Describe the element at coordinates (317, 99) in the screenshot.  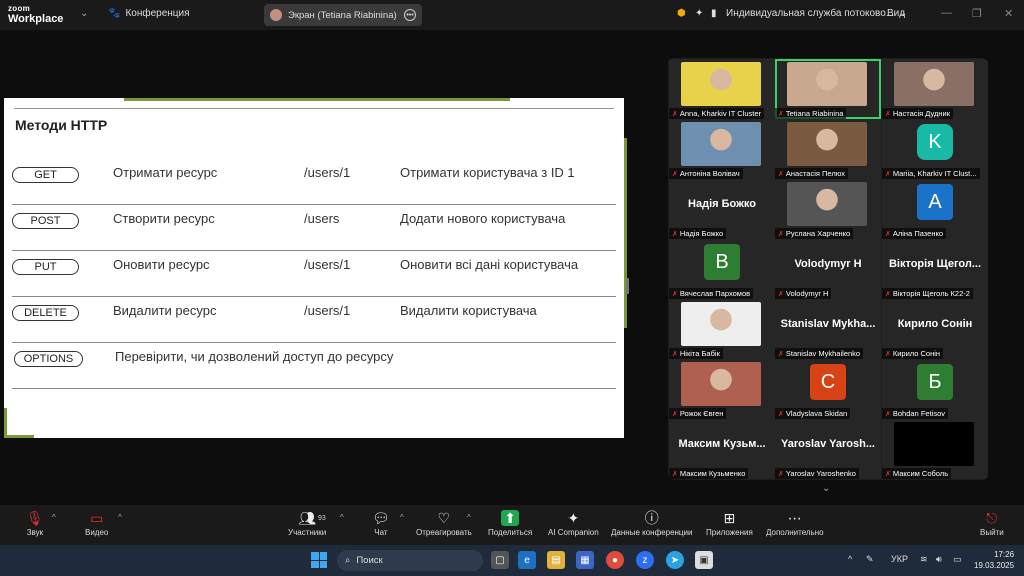
I see `slide-accent-top` at that location.